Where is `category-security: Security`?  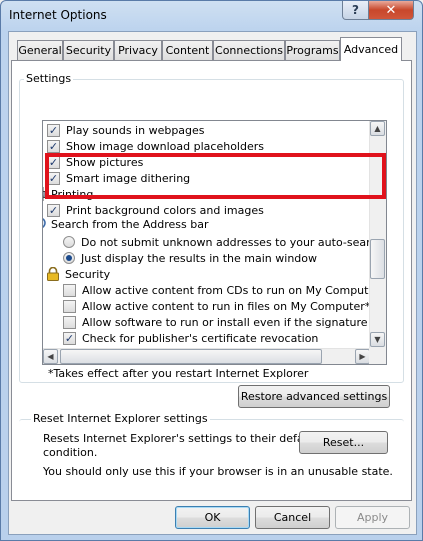 category-security: Security is located at coordinates (77, 274).